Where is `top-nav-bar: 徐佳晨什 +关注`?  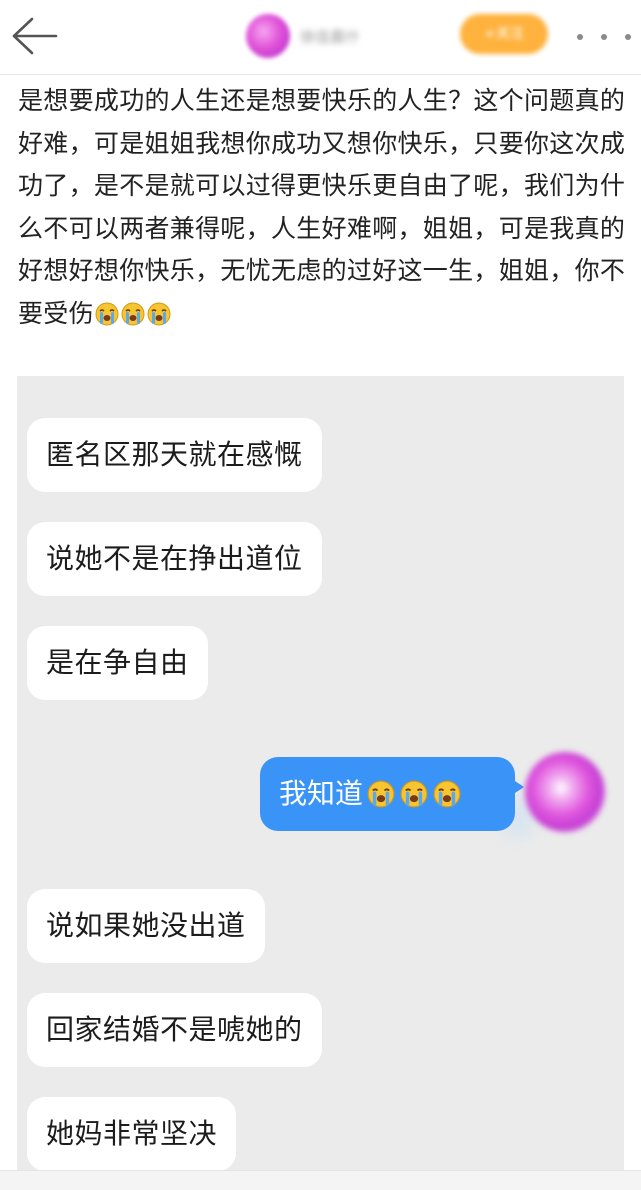
top-nav-bar: 徐佳晨什 +关注 is located at coordinates (320, 37).